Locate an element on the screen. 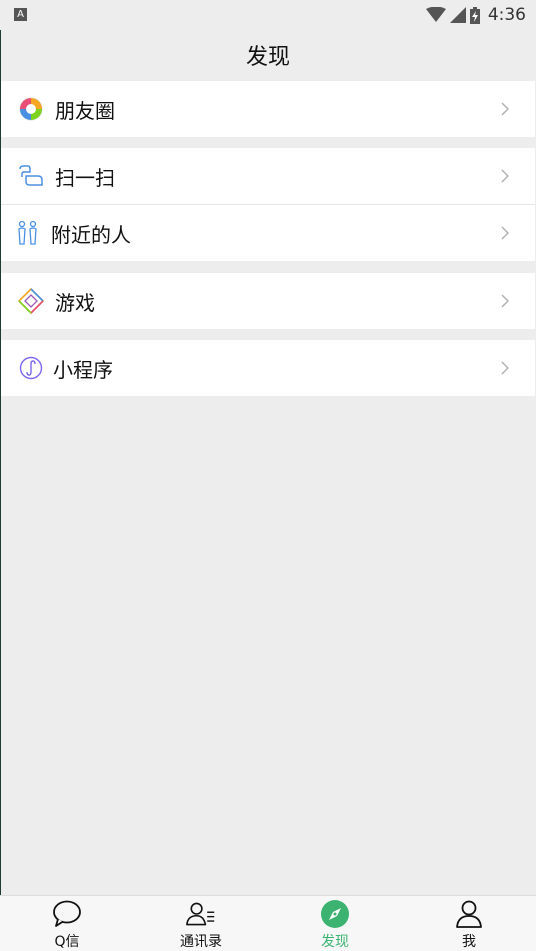 Image resolution: width=536 pixels, height=951 pixels. menu-item-scan: 扫一扫 is located at coordinates (268, 176).